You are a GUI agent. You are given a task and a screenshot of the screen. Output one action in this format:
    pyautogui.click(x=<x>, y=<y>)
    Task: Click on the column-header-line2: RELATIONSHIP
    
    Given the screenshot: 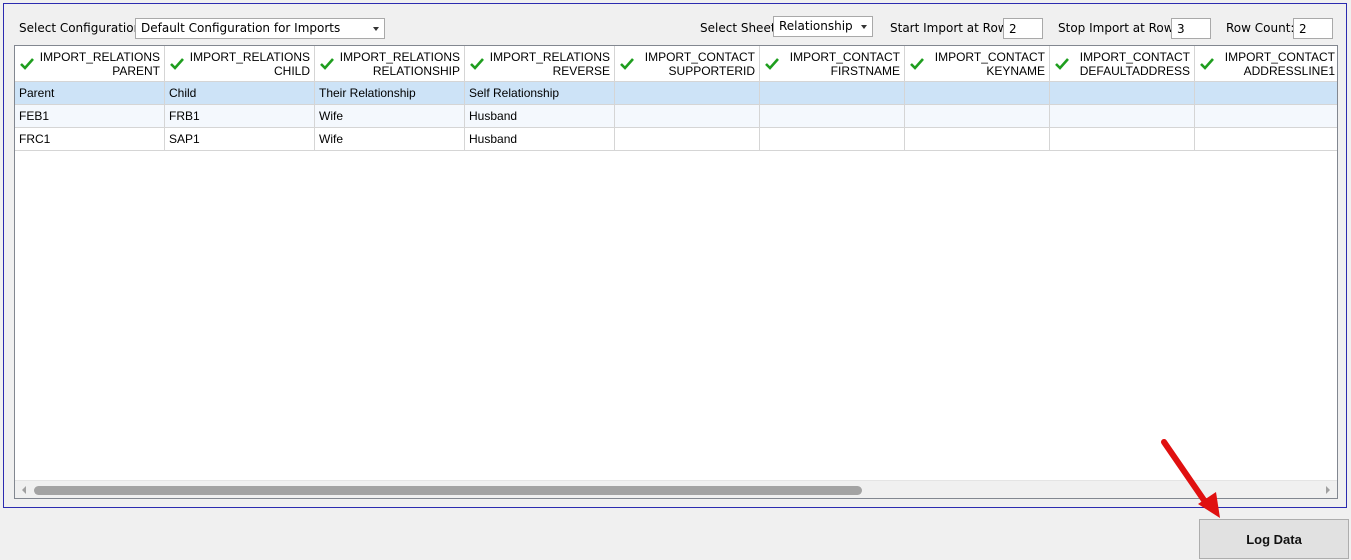 What is the action you would take?
    pyautogui.click(x=416, y=71)
    